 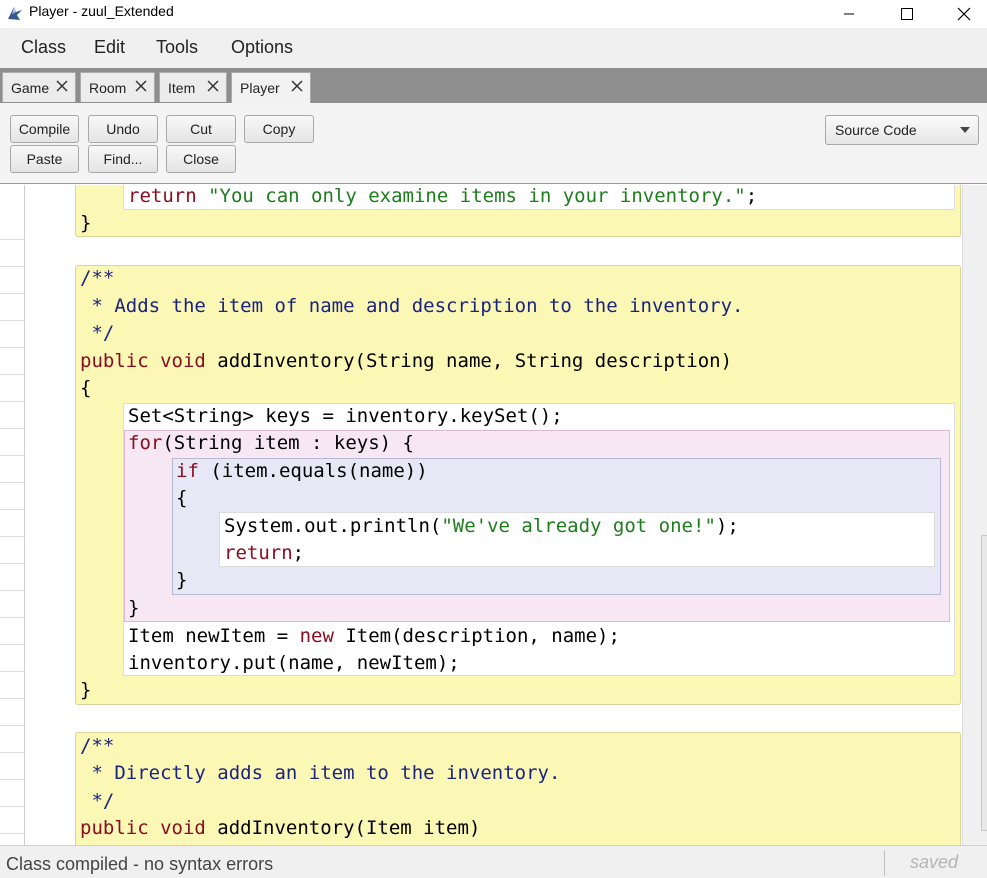 What do you see at coordinates (214, 636) in the screenshot?
I see `code-text: Item newItem =` at bounding box center [214, 636].